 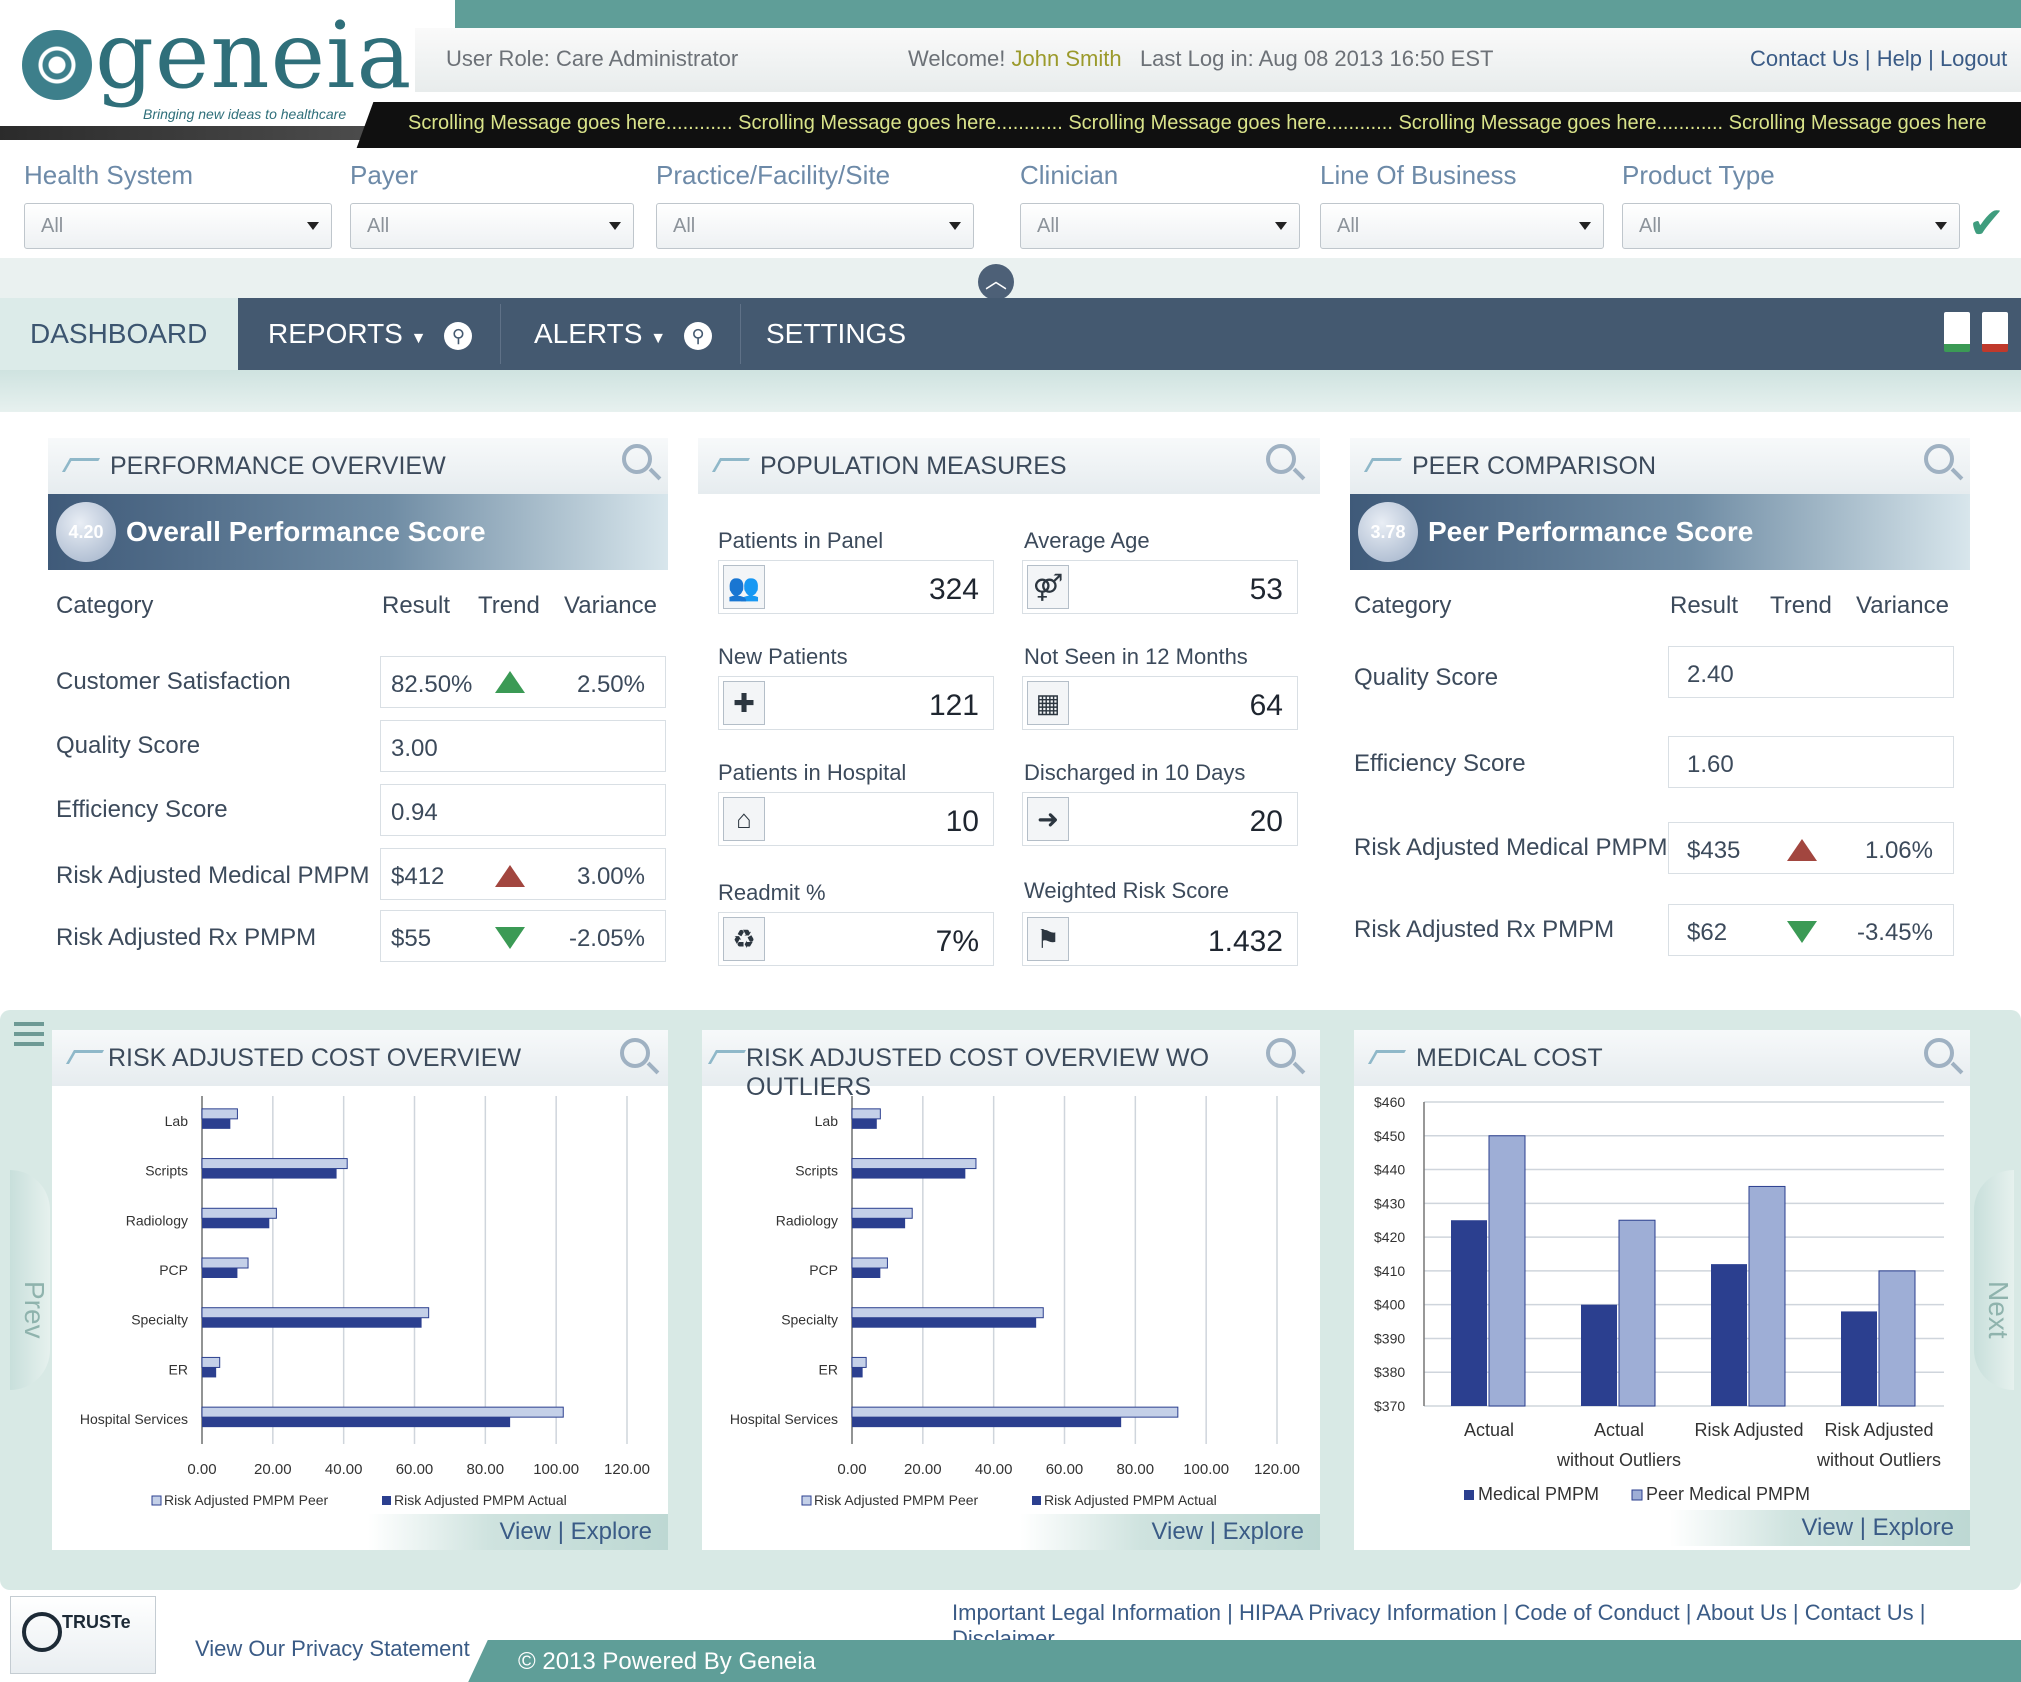 I want to click on row-label: Risk Adjusted Medical PMPM, so click(x=1511, y=847).